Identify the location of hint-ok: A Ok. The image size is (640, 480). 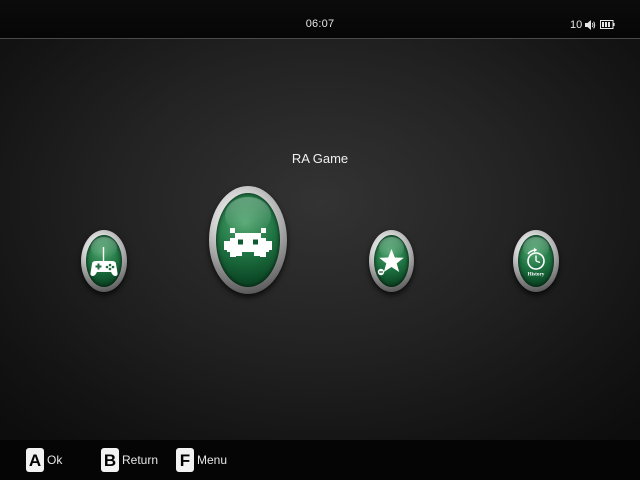
(44, 460).